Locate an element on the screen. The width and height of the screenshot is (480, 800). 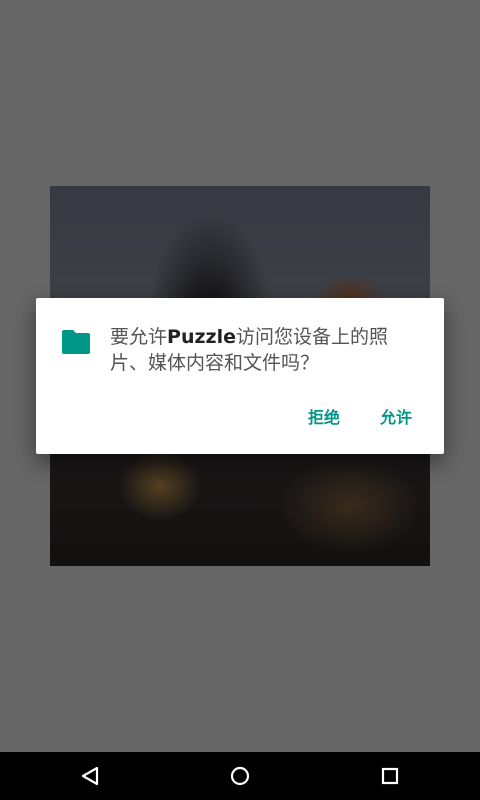
allow-button: 允许 is located at coordinates (396, 418).